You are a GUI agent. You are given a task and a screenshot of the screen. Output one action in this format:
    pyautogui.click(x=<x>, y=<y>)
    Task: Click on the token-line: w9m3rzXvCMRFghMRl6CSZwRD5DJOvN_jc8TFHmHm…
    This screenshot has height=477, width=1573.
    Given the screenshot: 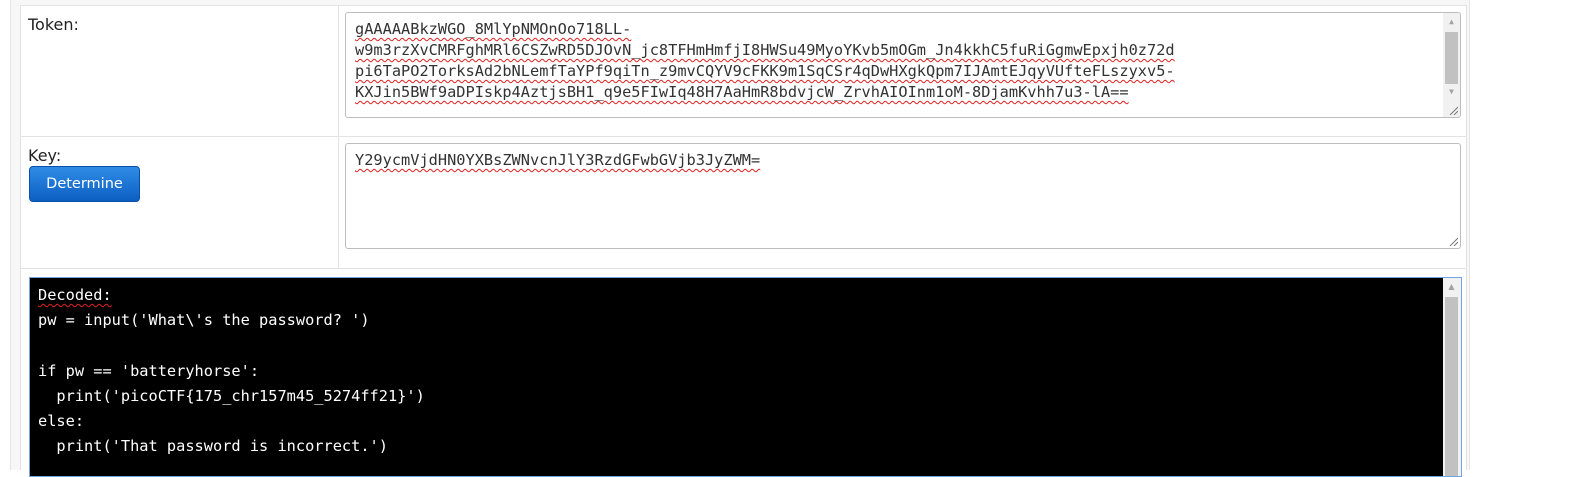 What is the action you would take?
    pyautogui.click(x=765, y=50)
    